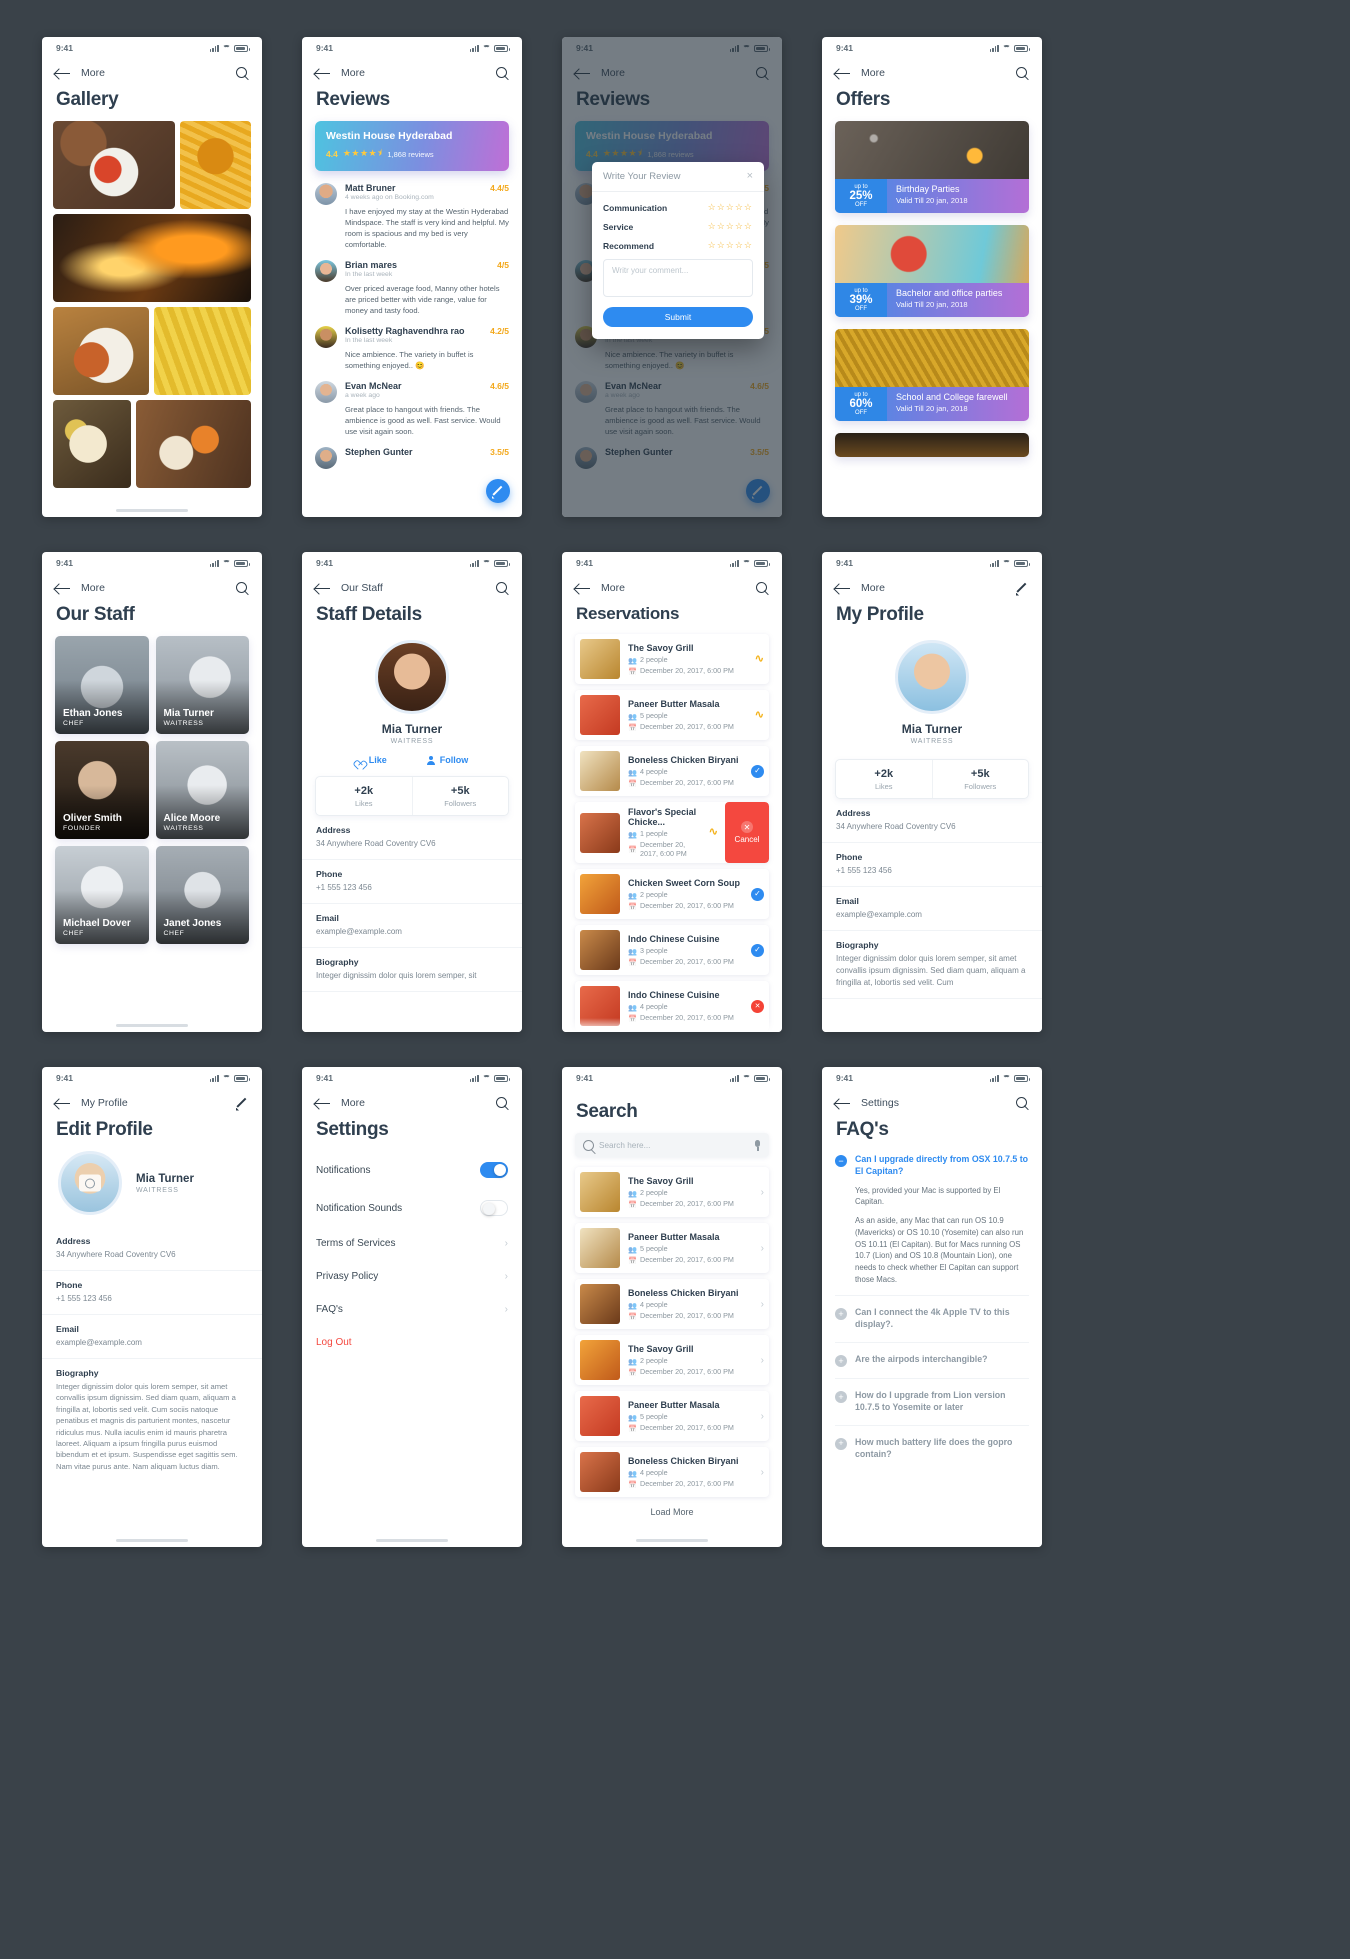 The height and width of the screenshot is (1959, 1350). What do you see at coordinates (412, 1208) in the screenshot?
I see `setting-notification-sounds: Notification Sounds` at bounding box center [412, 1208].